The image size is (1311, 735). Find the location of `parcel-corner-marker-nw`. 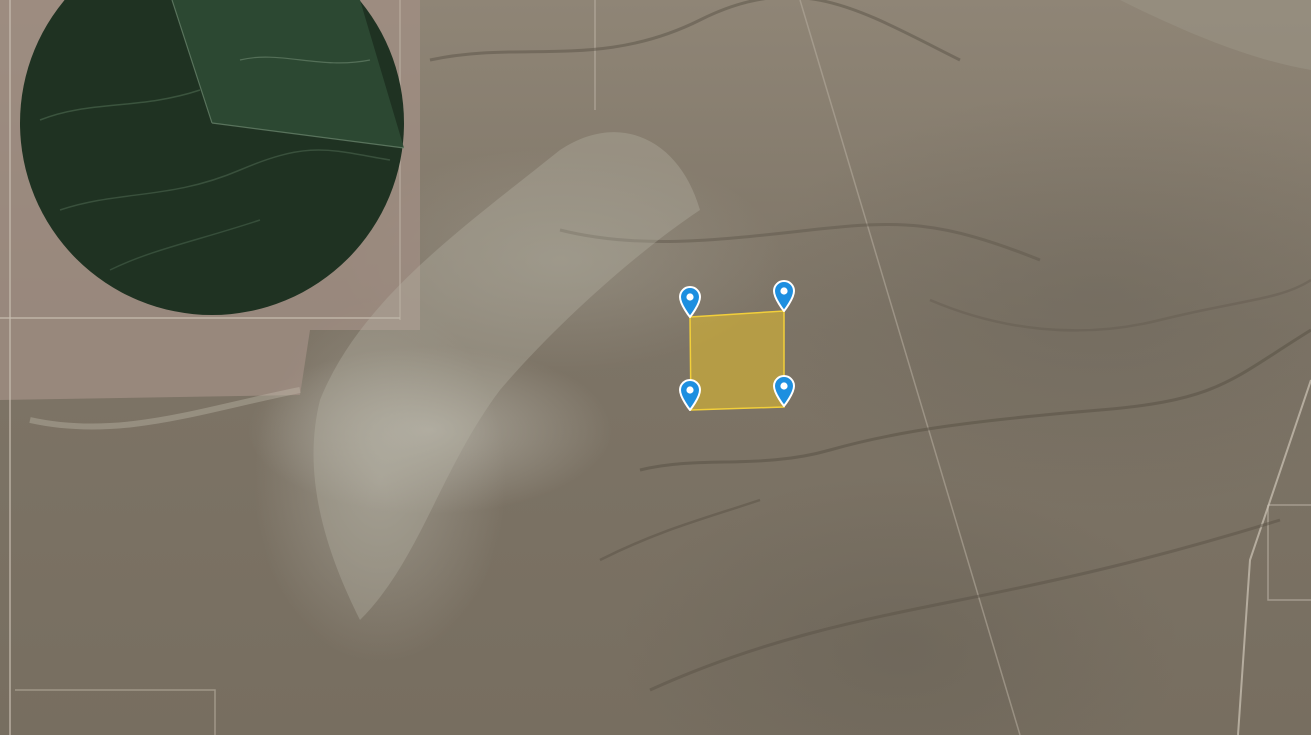

parcel-corner-marker-nw is located at coordinates (690, 302).